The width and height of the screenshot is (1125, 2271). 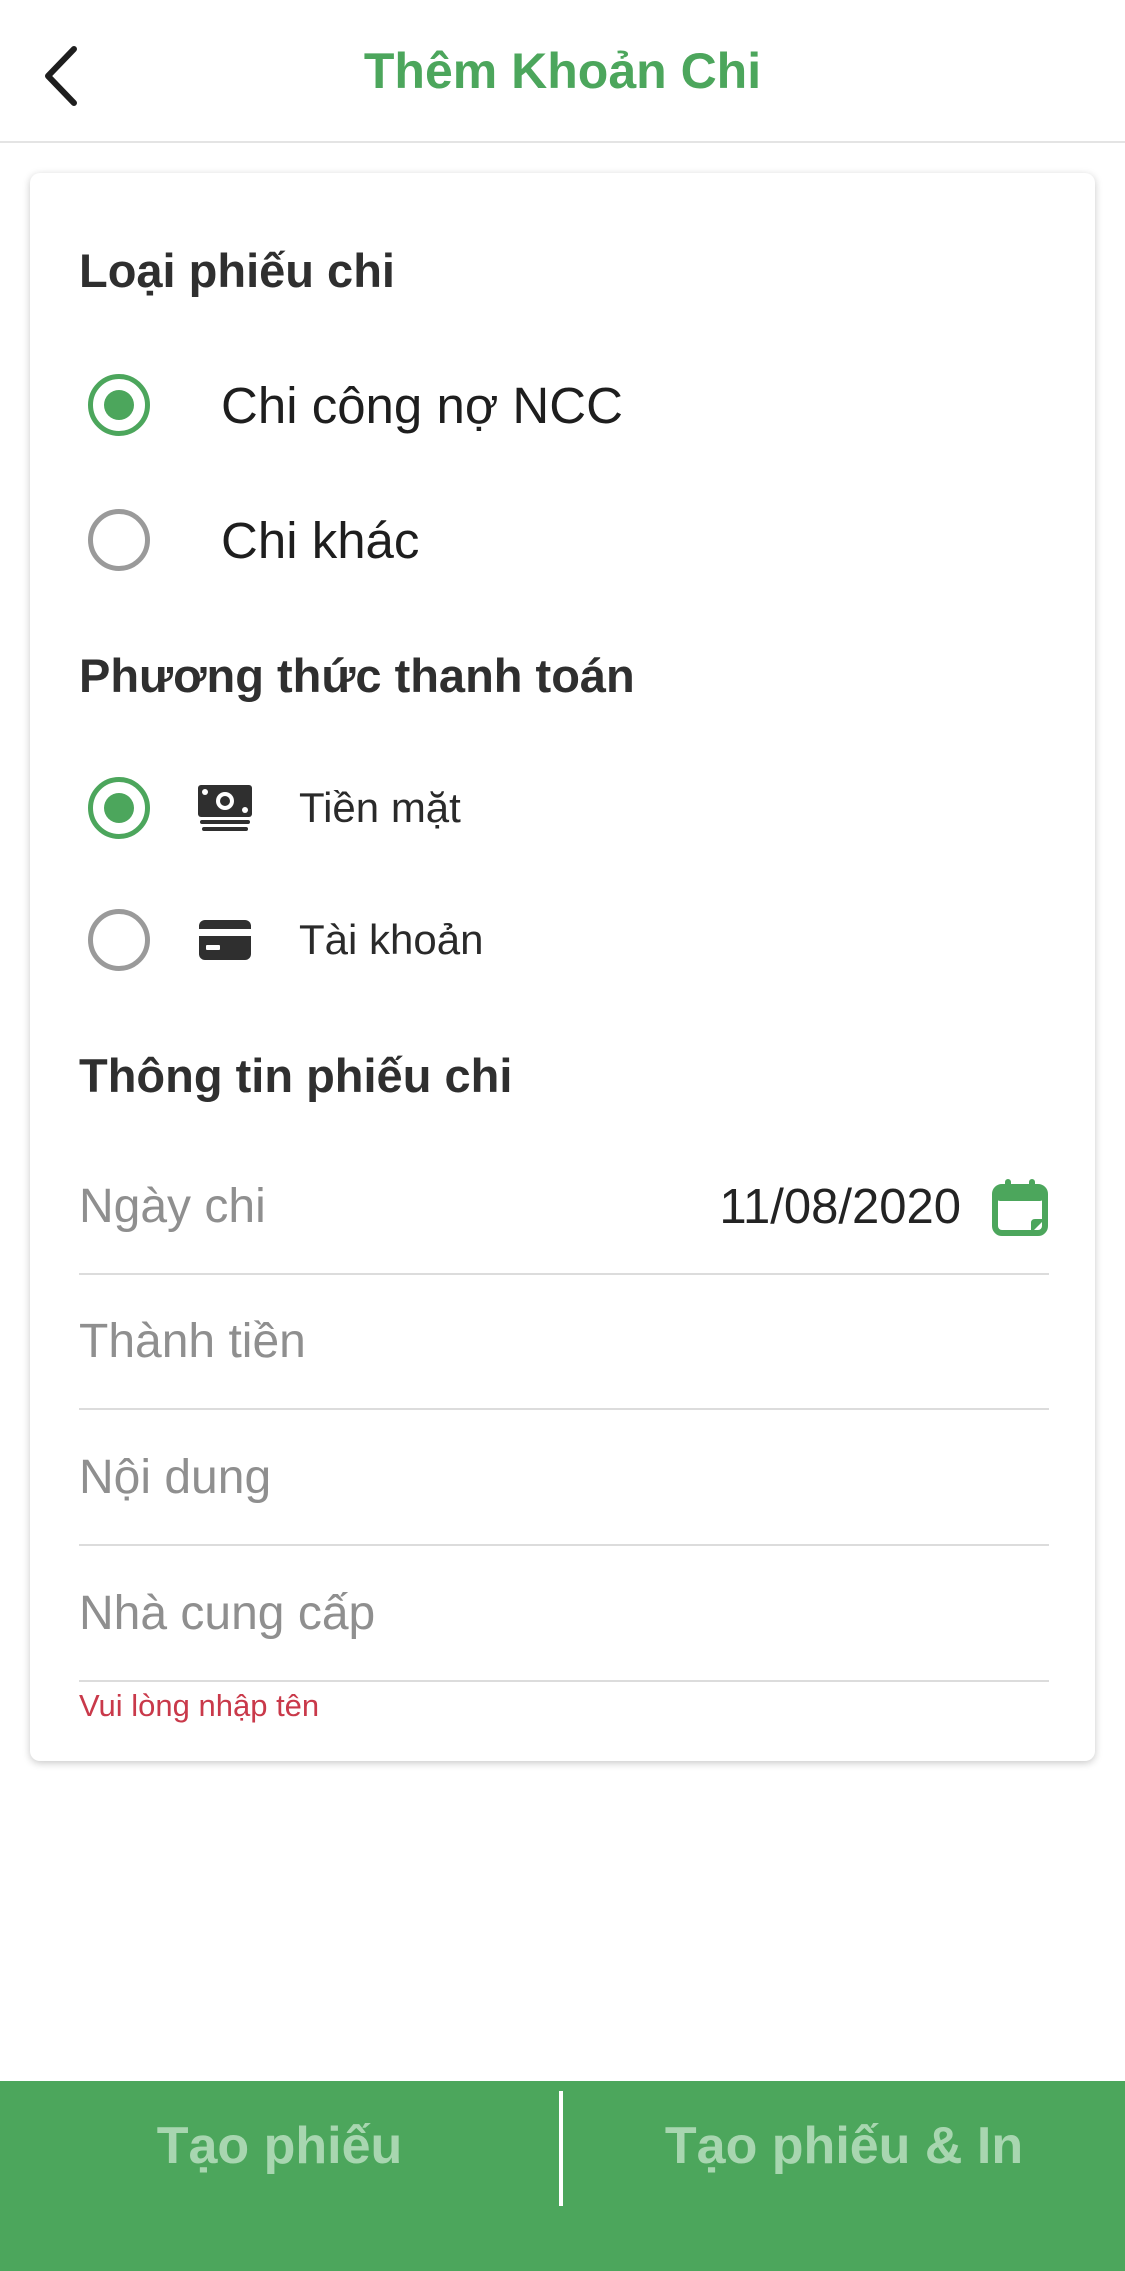 I want to click on create-and-print-button: Tạo phiếu & In, so click(x=844, y=2146).